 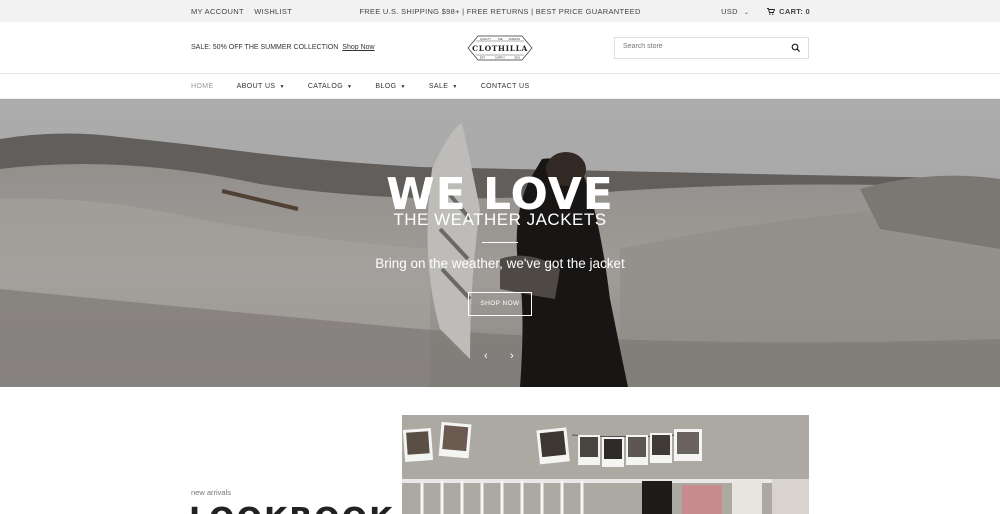 I want to click on shop-now-button: SHOP NOW, so click(x=500, y=304).